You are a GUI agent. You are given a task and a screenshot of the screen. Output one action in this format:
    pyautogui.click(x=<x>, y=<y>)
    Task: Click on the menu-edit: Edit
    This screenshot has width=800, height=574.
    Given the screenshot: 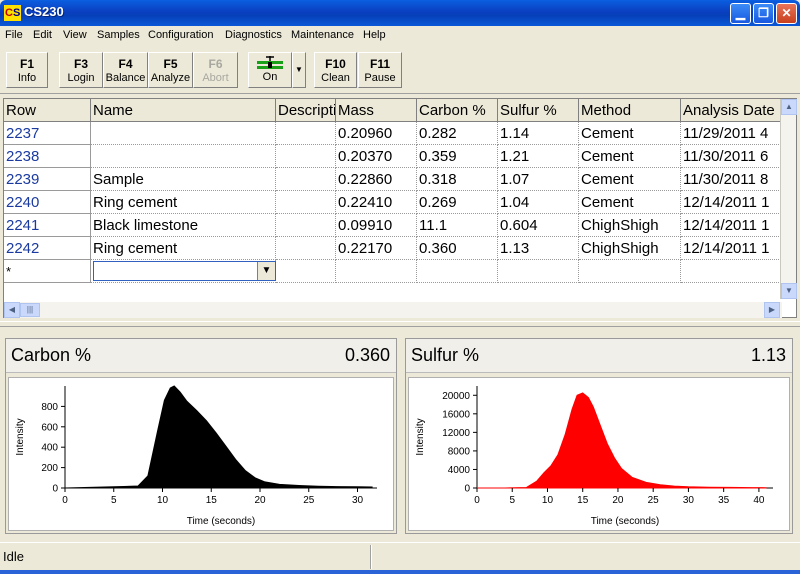 What is the action you would take?
    pyautogui.click(x=42, y=35)
    